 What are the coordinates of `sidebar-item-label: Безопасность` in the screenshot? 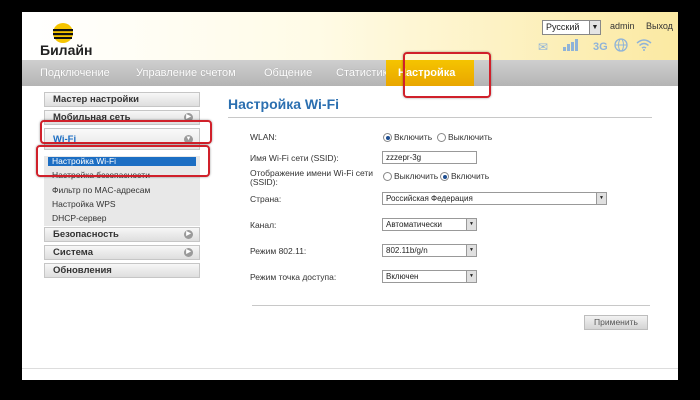 It's located at (86, 234).